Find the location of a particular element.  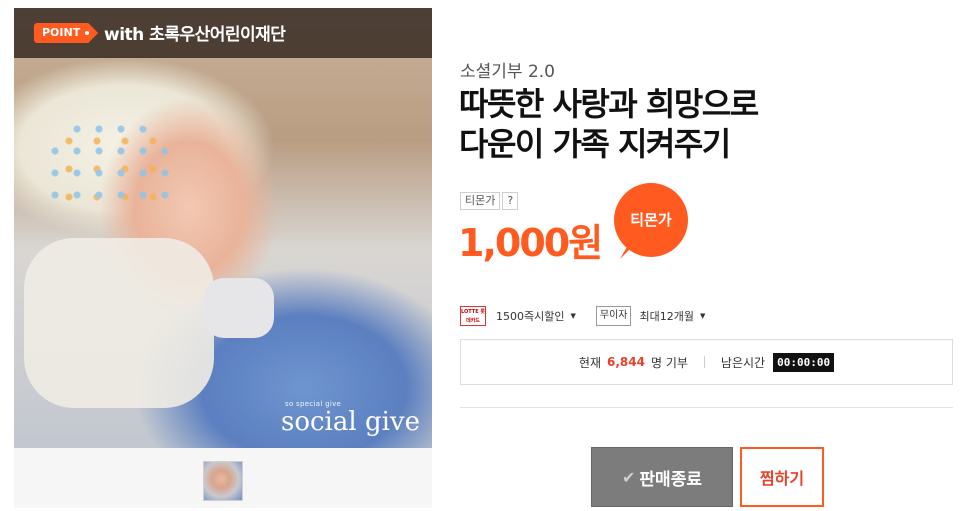

soldout-button: ✔ 판매종료 is located at coordinates (662, 477).